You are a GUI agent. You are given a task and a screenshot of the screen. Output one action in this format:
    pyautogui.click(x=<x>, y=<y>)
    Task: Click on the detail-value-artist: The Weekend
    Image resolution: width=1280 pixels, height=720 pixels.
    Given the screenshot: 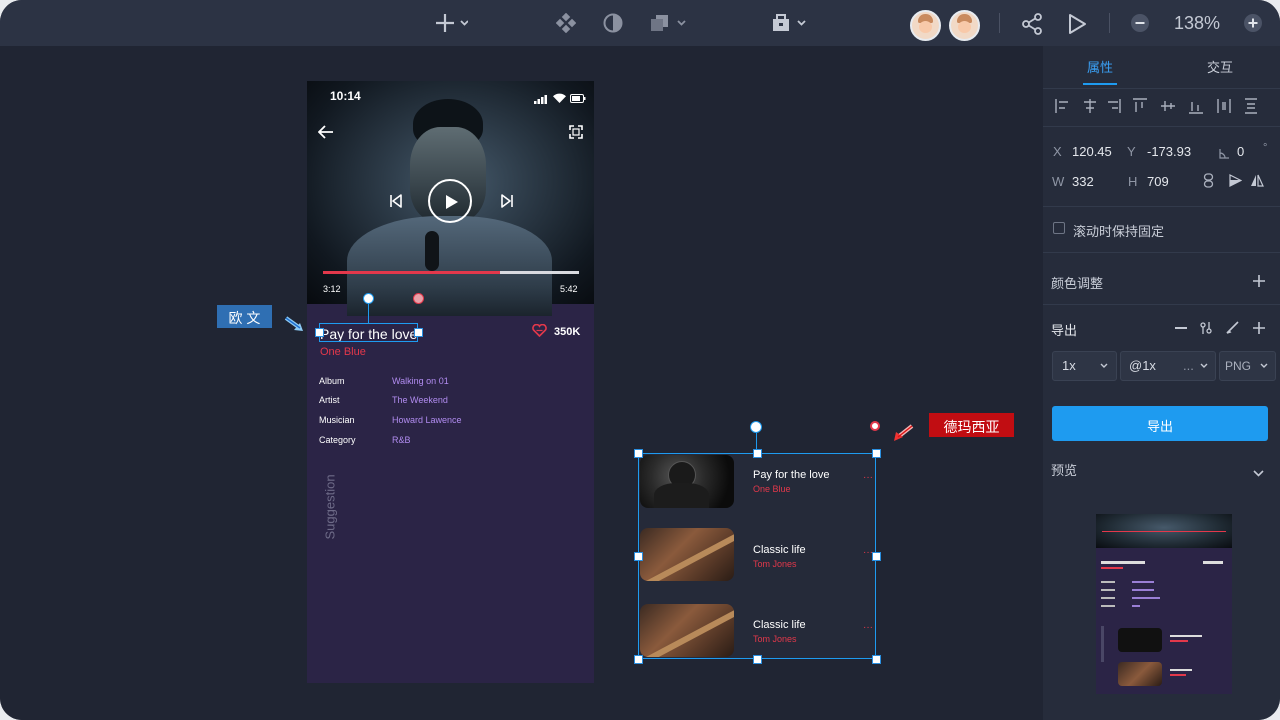 What is the action you would take?
    pyautogui.click(x=420, y=400)
    